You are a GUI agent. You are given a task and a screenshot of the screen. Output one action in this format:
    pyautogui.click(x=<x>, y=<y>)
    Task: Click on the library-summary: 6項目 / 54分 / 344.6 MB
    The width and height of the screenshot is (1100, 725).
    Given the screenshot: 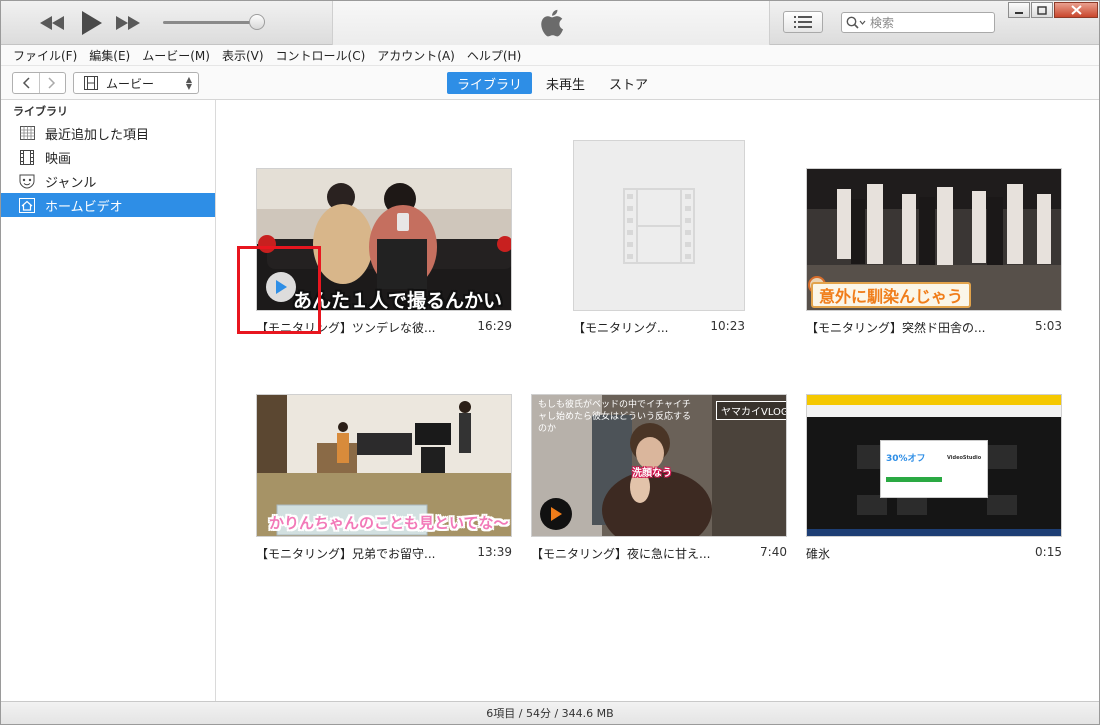 What is the action you would take?
    pyautogui.click(x=550, y=713)
    